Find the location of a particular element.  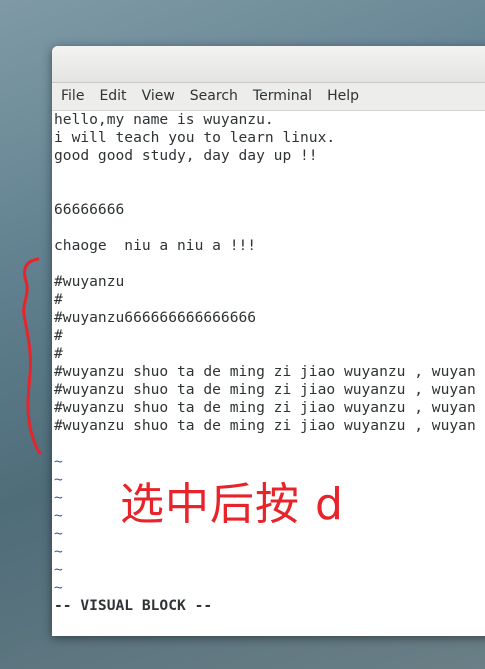

terminal-line: #wuyanzu666666666666666 is located at coordinates (155, 317).